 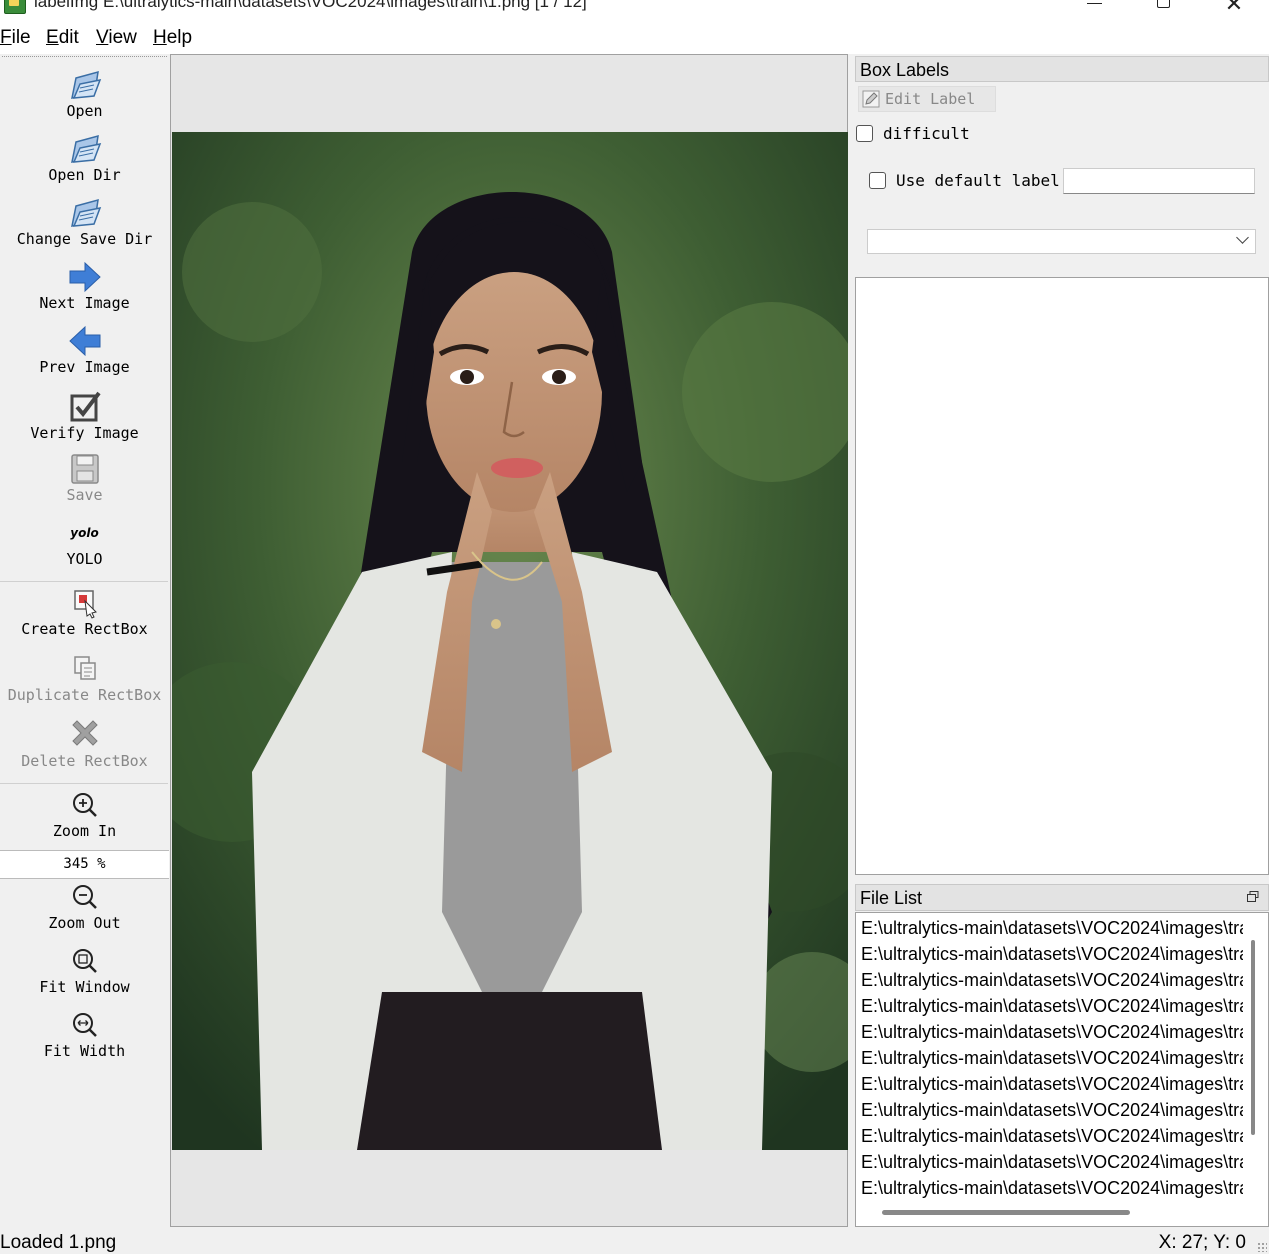 What do you see at coordinates (1163, 11) in the screenshot?
I see `maximize-button` at bounding box center [1163, 11].